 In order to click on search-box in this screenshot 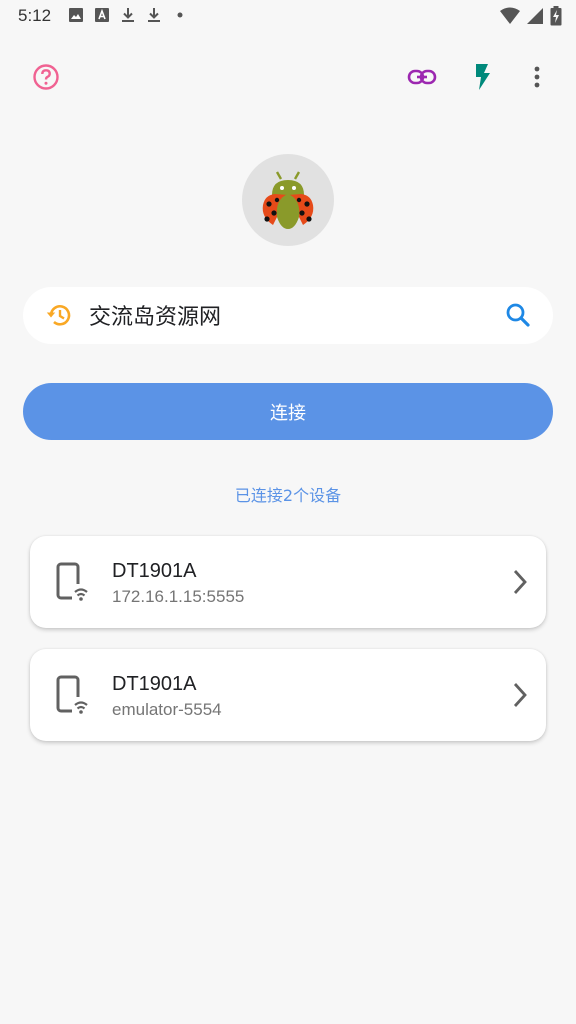, I will do `click(288, 315)`.